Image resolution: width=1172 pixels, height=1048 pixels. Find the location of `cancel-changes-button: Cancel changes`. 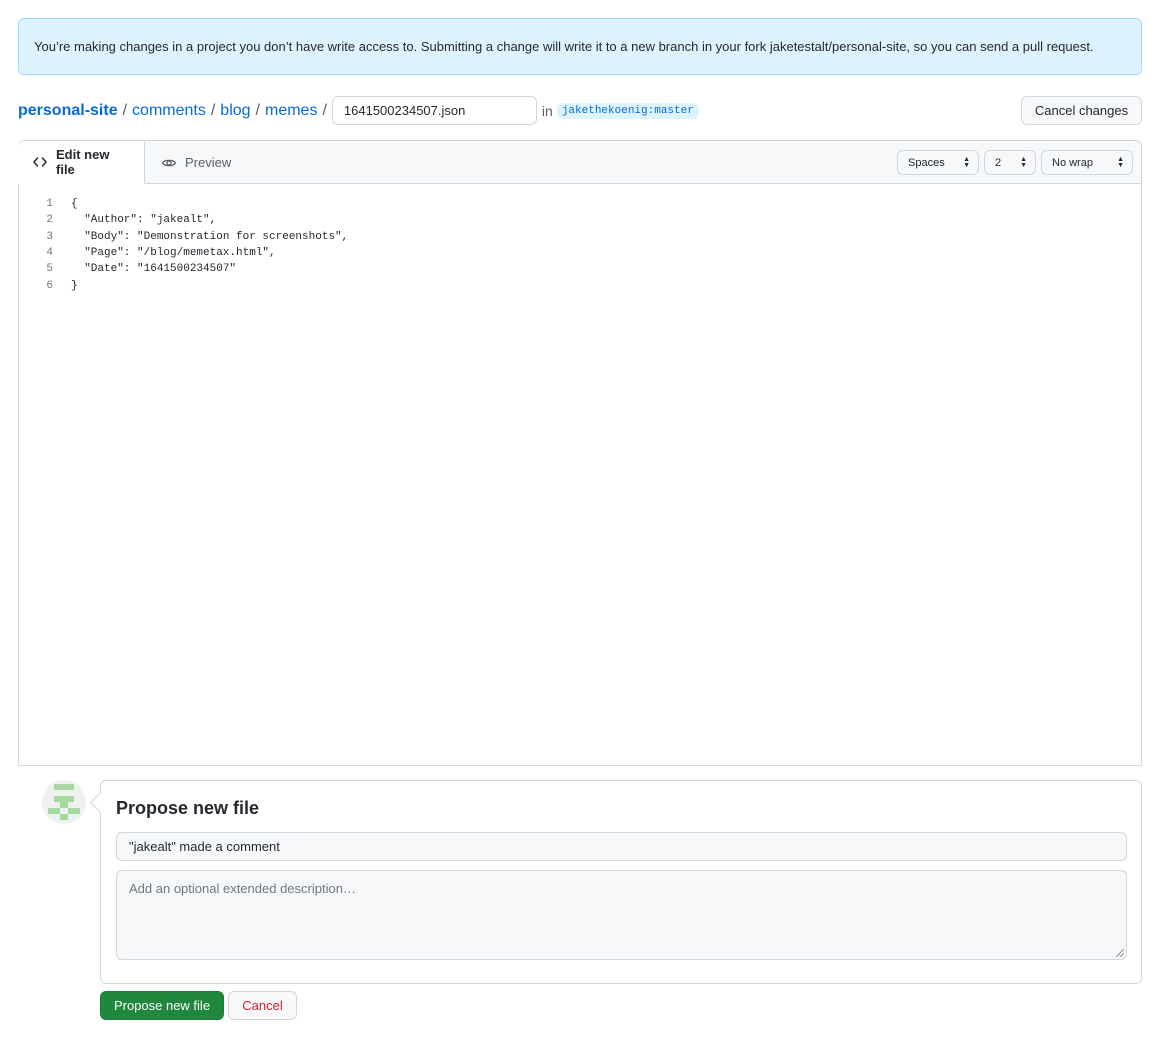

cancel-changes-button: Cancel changes is located at coordinates (1081, 110).